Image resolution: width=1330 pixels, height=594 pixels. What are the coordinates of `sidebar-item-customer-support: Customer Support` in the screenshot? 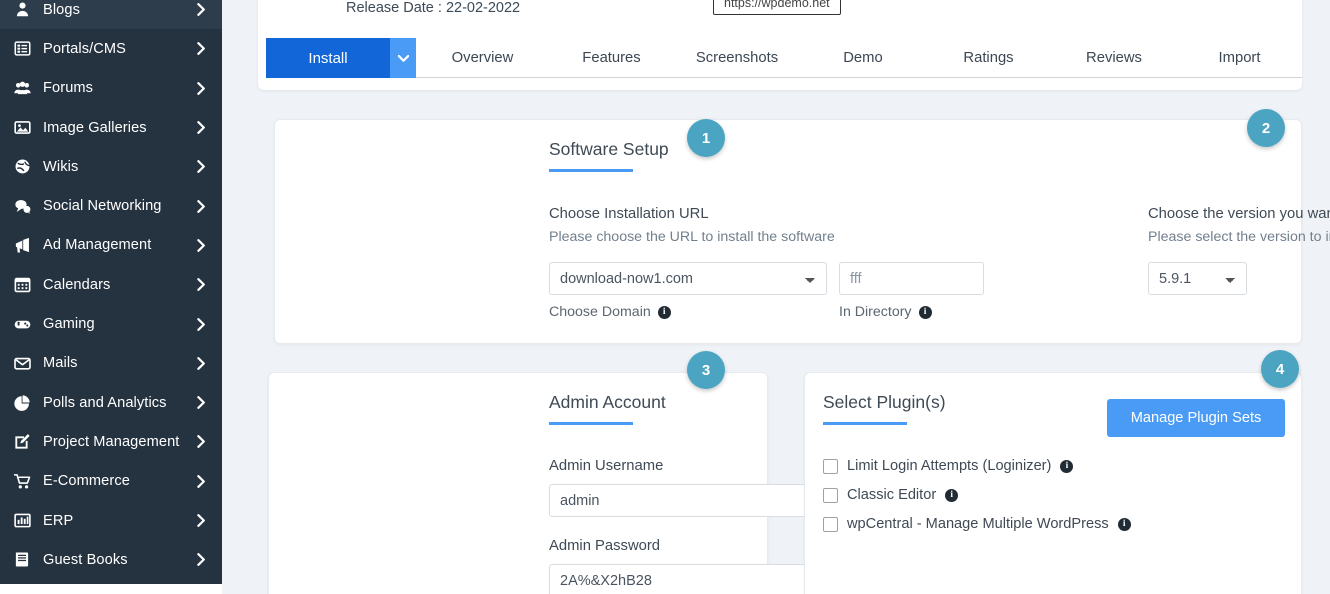 It's located at (111, 581).